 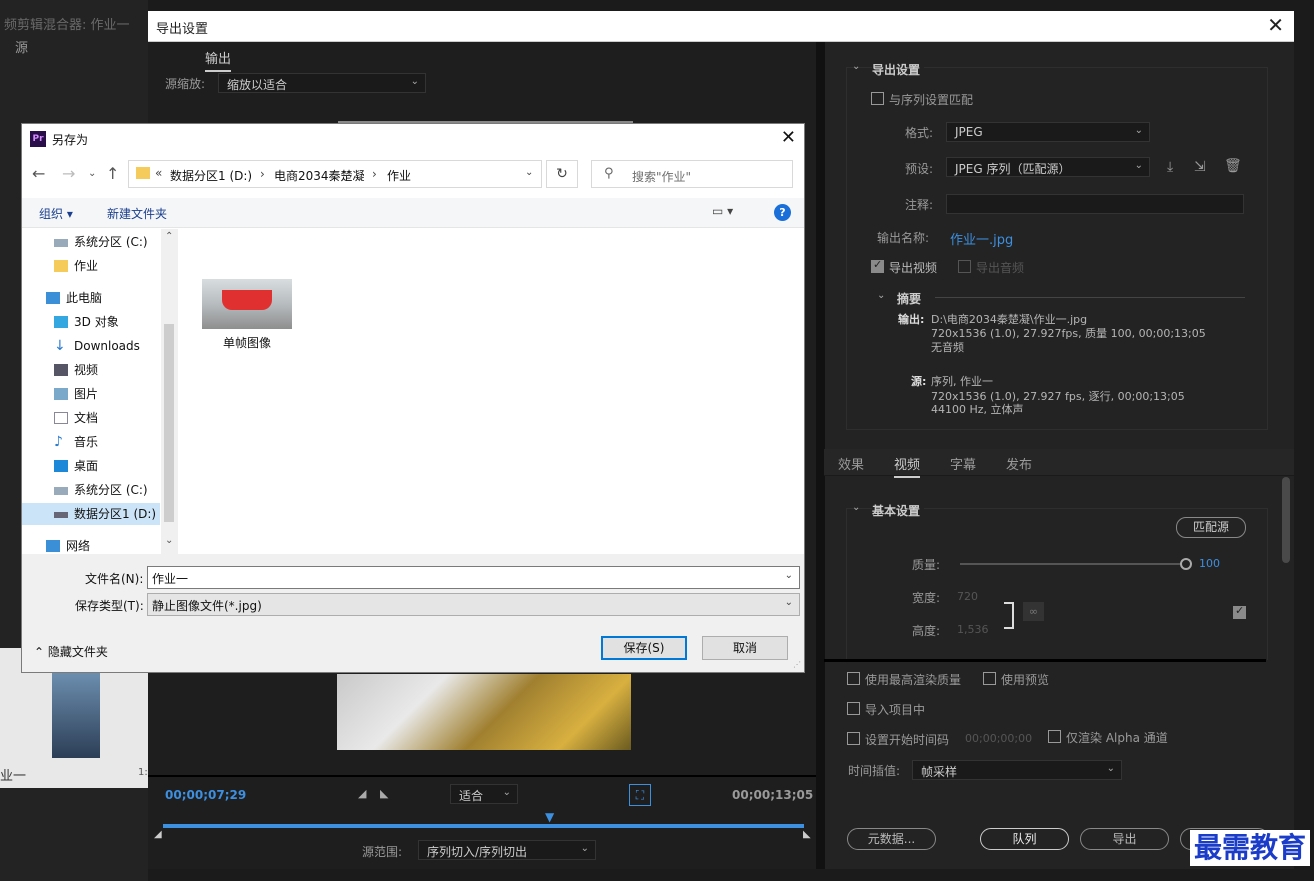 I want to click on mark-out-icon: ◣, so click(x=384, y=793).